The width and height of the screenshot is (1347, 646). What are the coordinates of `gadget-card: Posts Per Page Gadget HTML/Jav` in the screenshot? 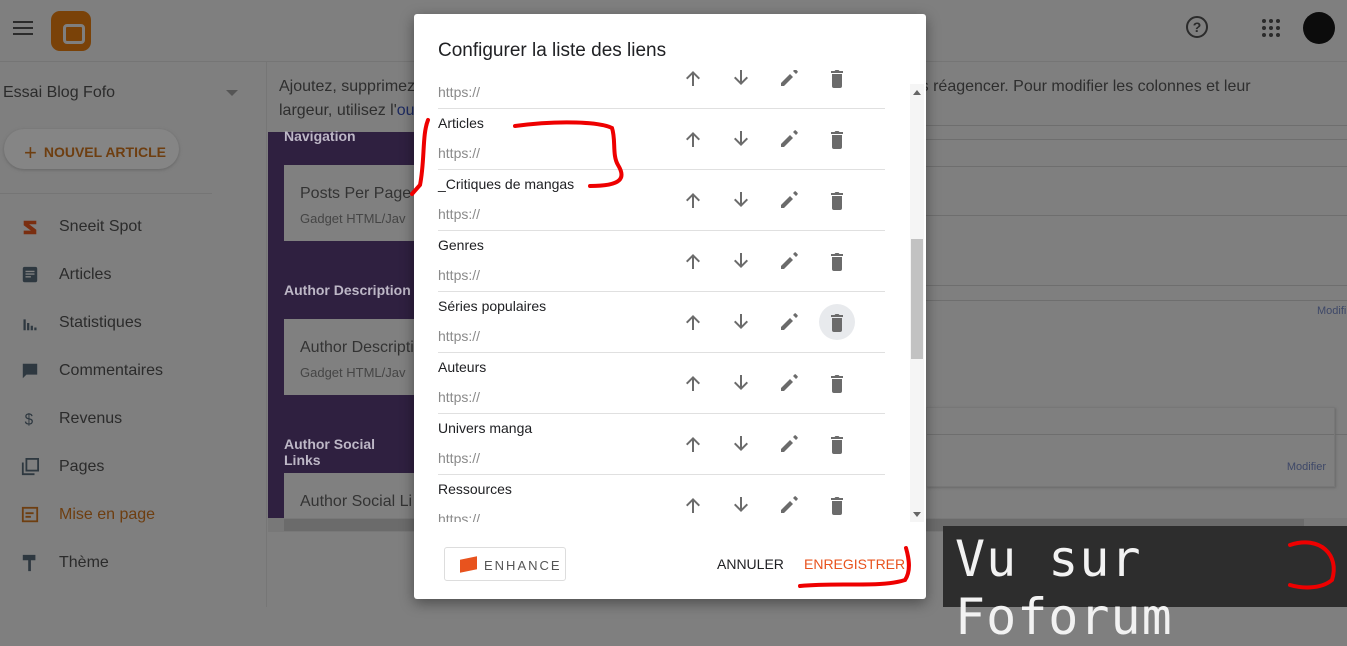 It's located at (349, 203).